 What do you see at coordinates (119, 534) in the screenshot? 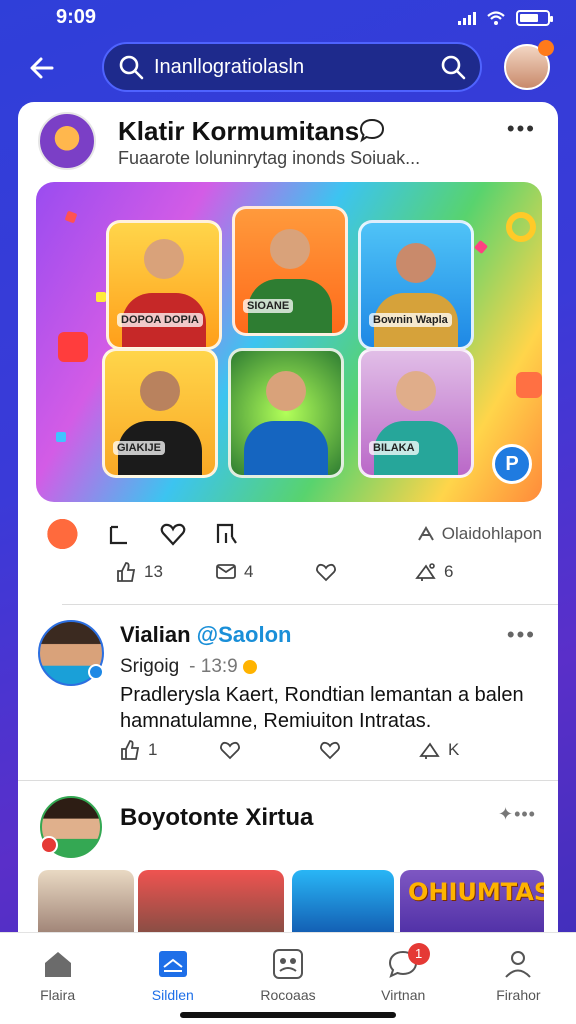
I see `bookmark-icon` at bounding box center [119, 534].